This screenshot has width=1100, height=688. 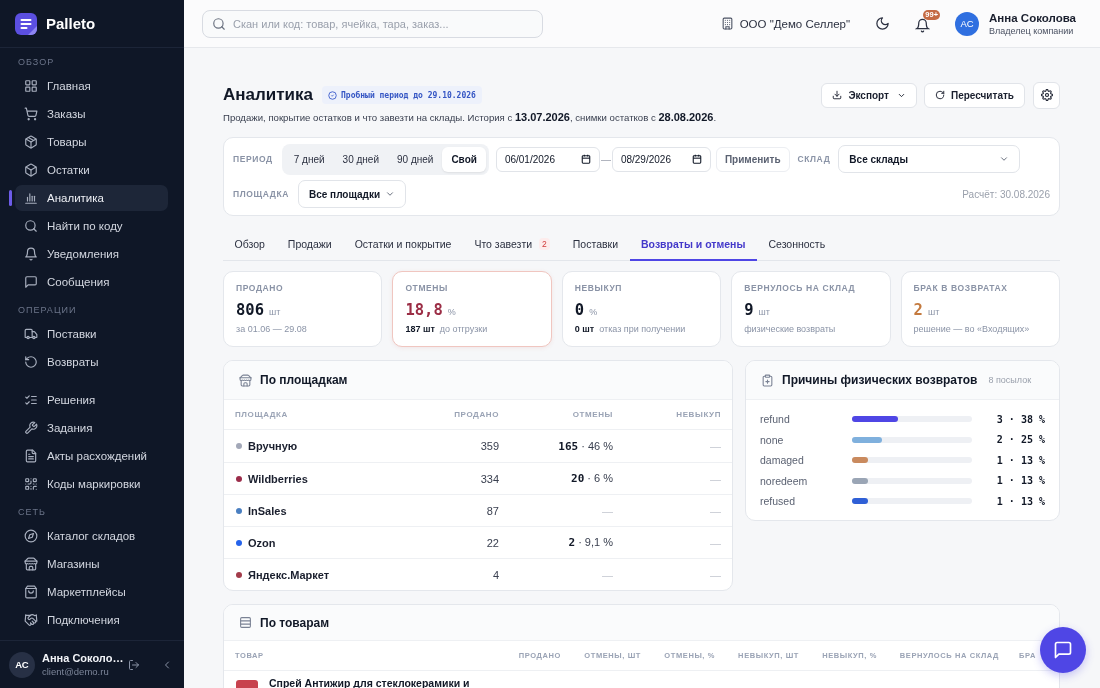 I want to click on parcel-count: 8 посылок, so click(x=1010, y=380).